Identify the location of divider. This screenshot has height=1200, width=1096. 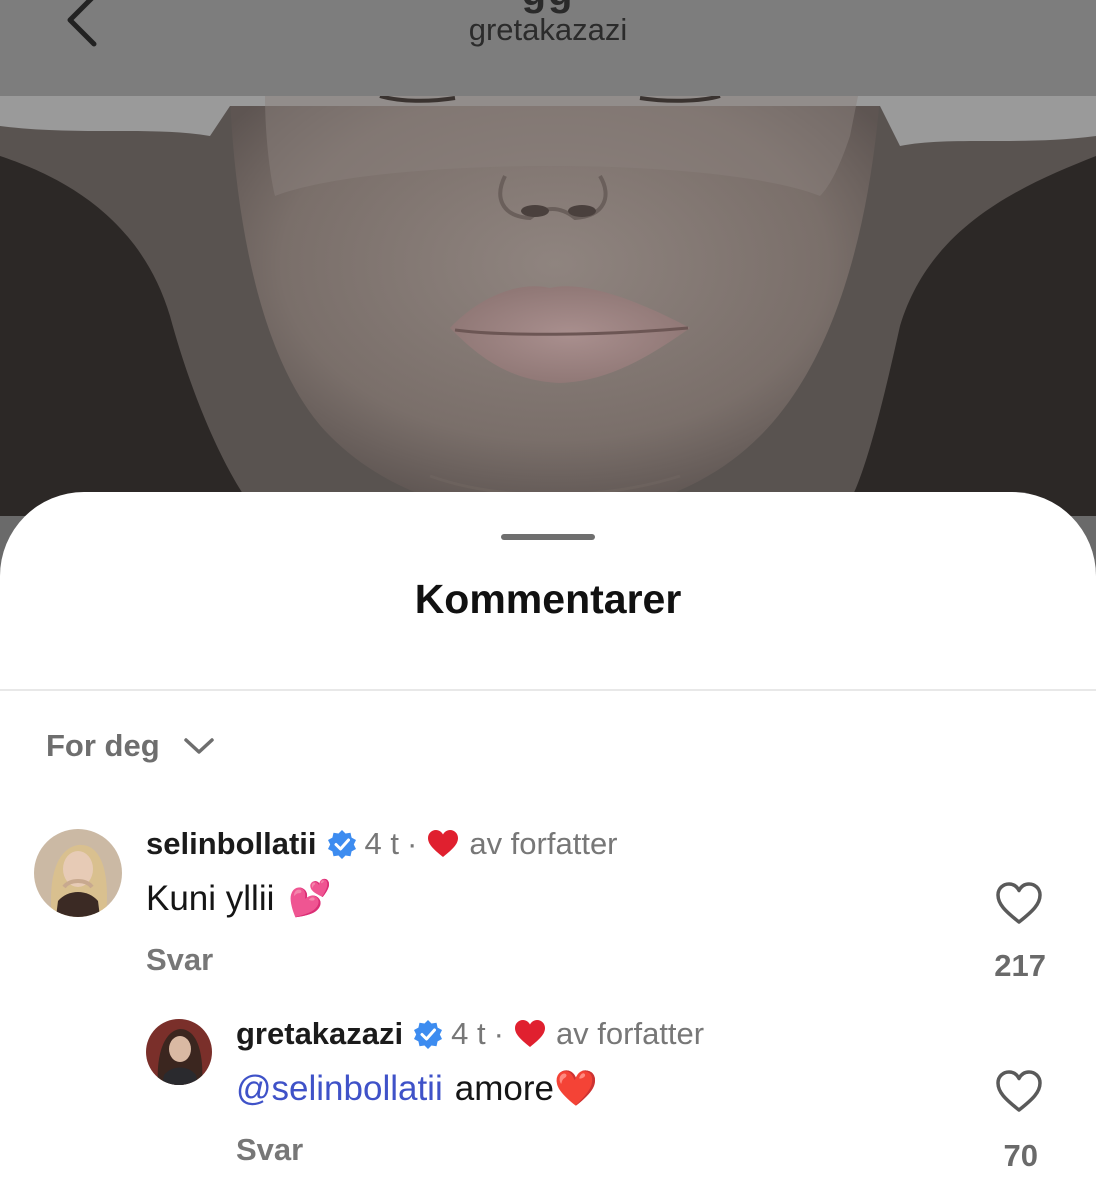
(548, 690).